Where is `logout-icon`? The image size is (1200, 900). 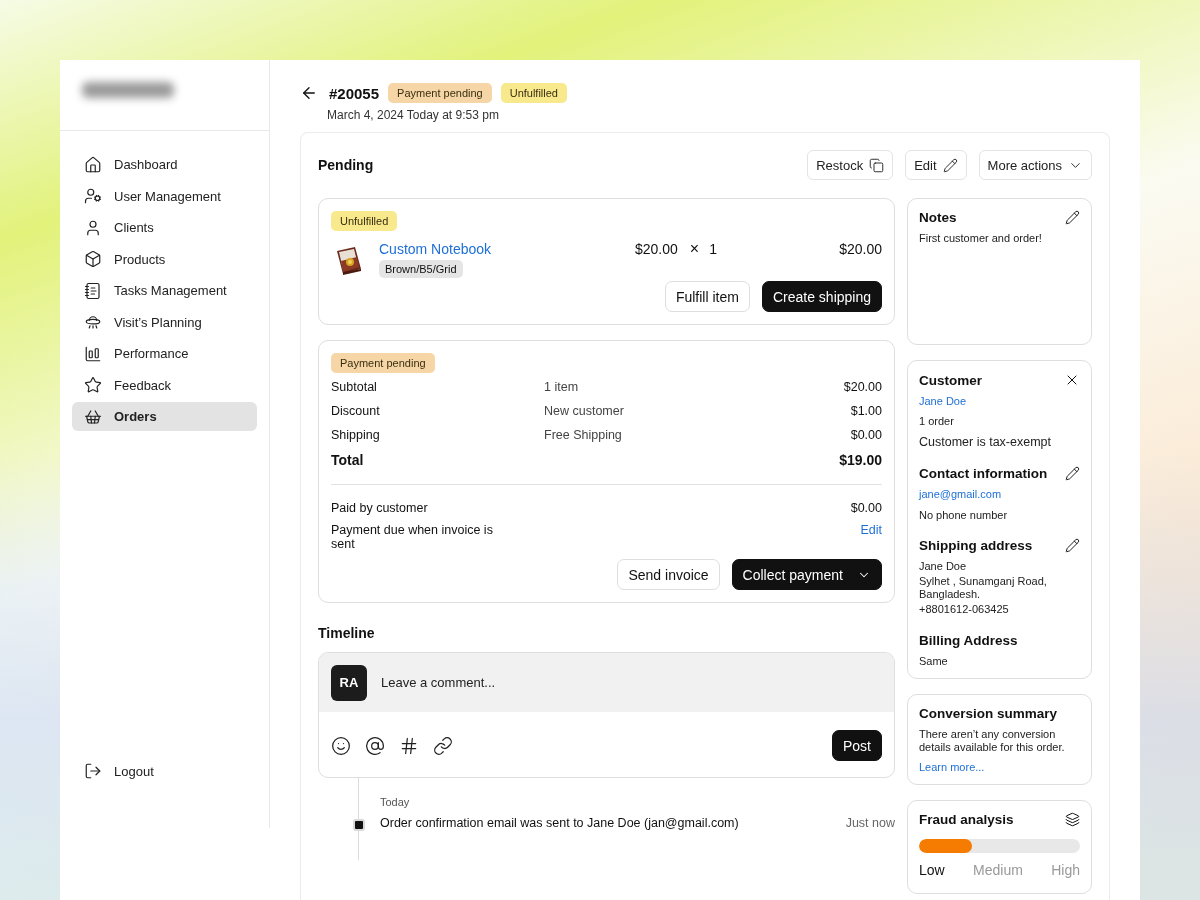
logout-icon is located at coordinates (93, 771).